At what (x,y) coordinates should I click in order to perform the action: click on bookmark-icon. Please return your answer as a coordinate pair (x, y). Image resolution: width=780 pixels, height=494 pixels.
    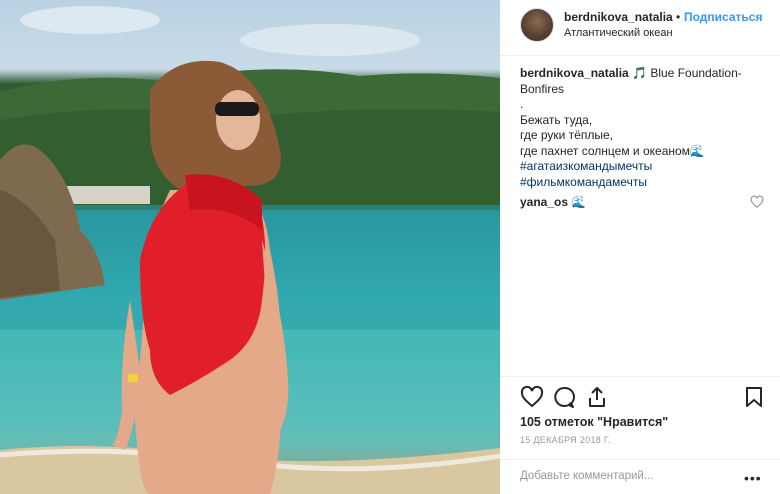
    Looking at the image, I should click on (754, 397).